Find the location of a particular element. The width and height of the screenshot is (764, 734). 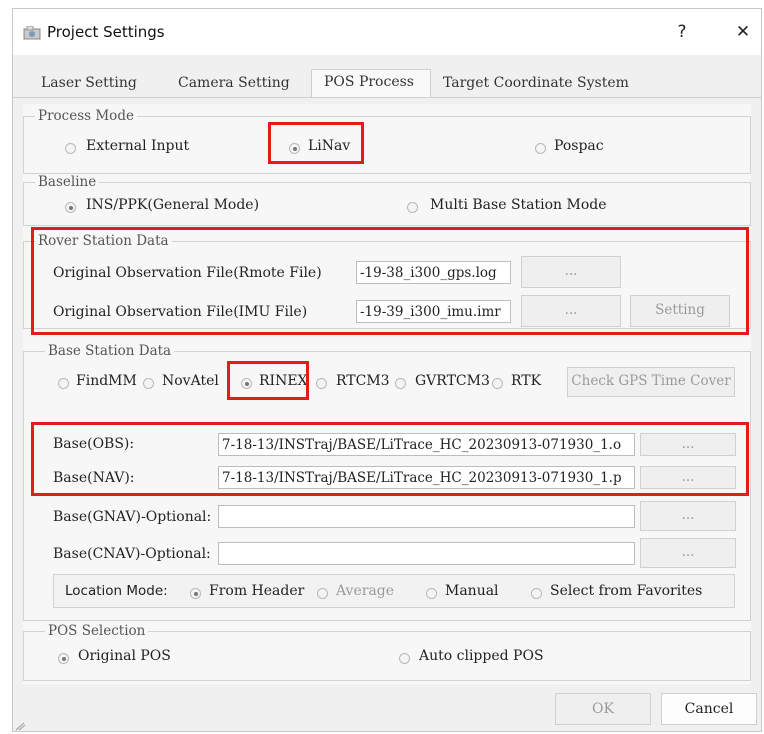

title-bar: Project Settings ? ✕ is located at coordinates (387, 32).